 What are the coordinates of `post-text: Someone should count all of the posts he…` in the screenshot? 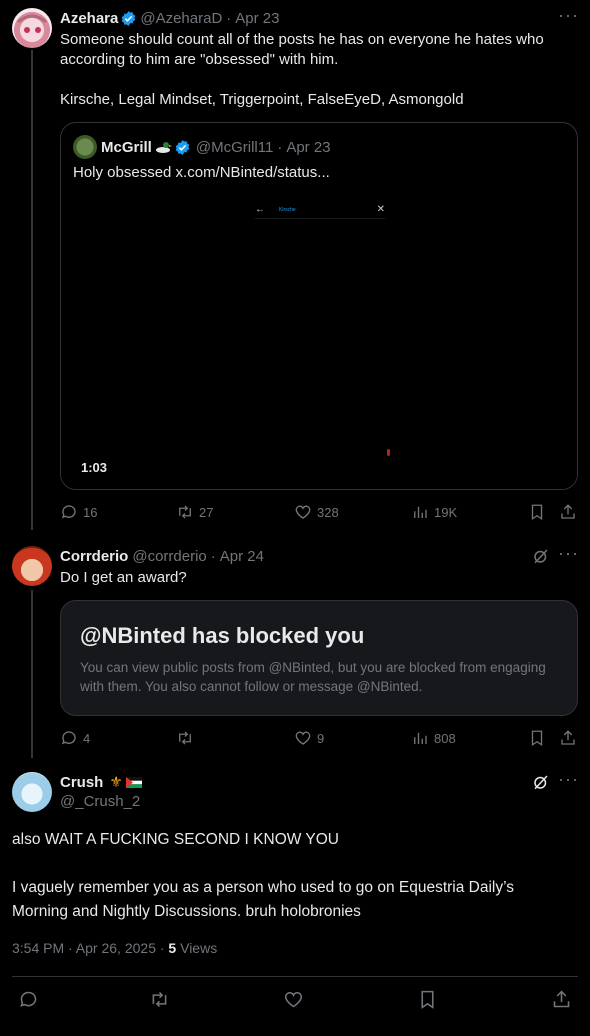 It's located at (320, 70).